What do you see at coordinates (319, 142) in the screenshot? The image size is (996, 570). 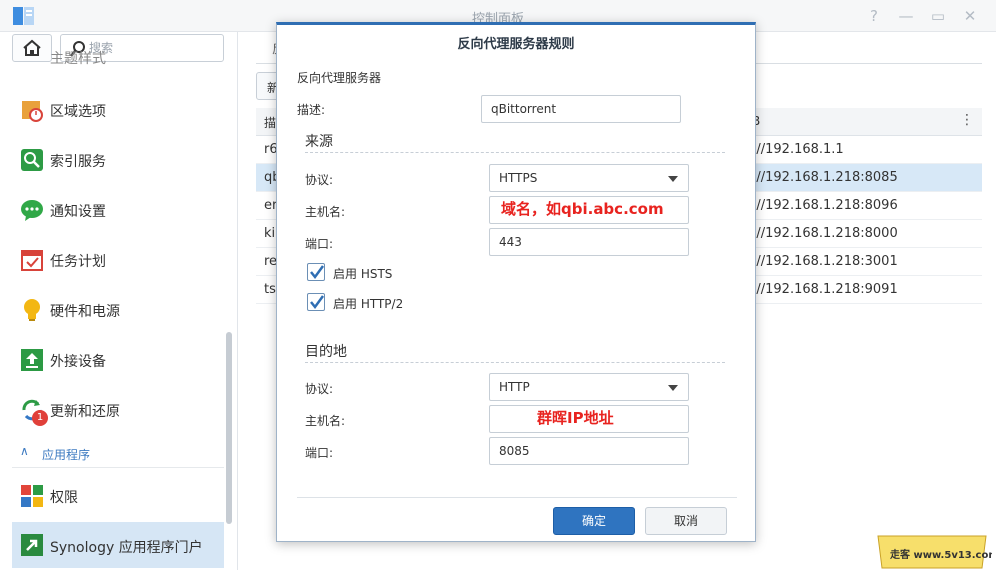 I see `source-header-label: 来源` at bounding box center [319, 142].